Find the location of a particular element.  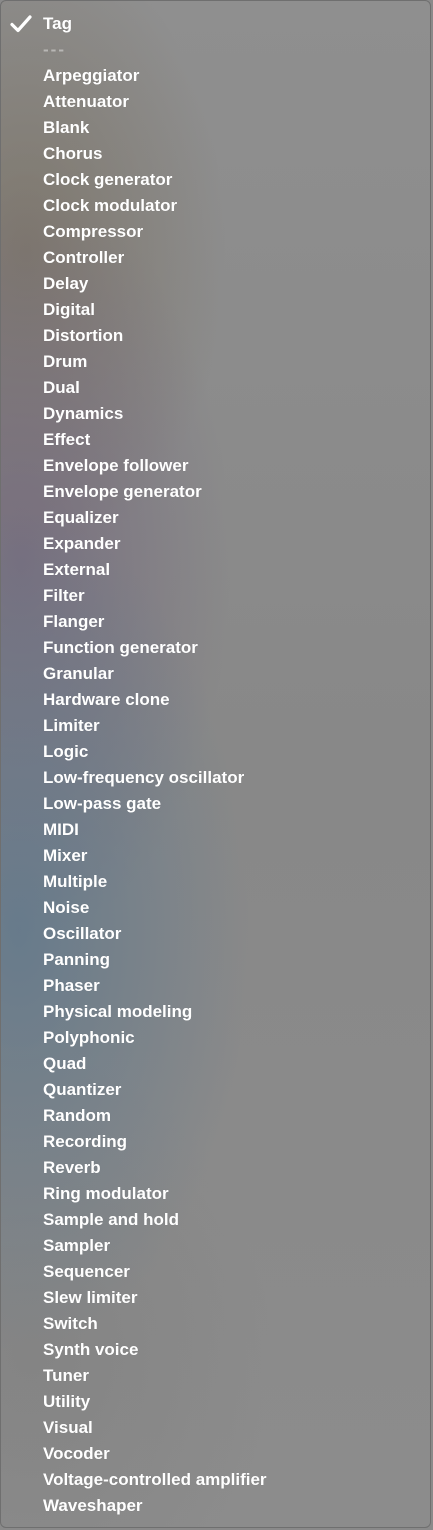

menu-item: Oscillator is located at coordinates (215, 934).